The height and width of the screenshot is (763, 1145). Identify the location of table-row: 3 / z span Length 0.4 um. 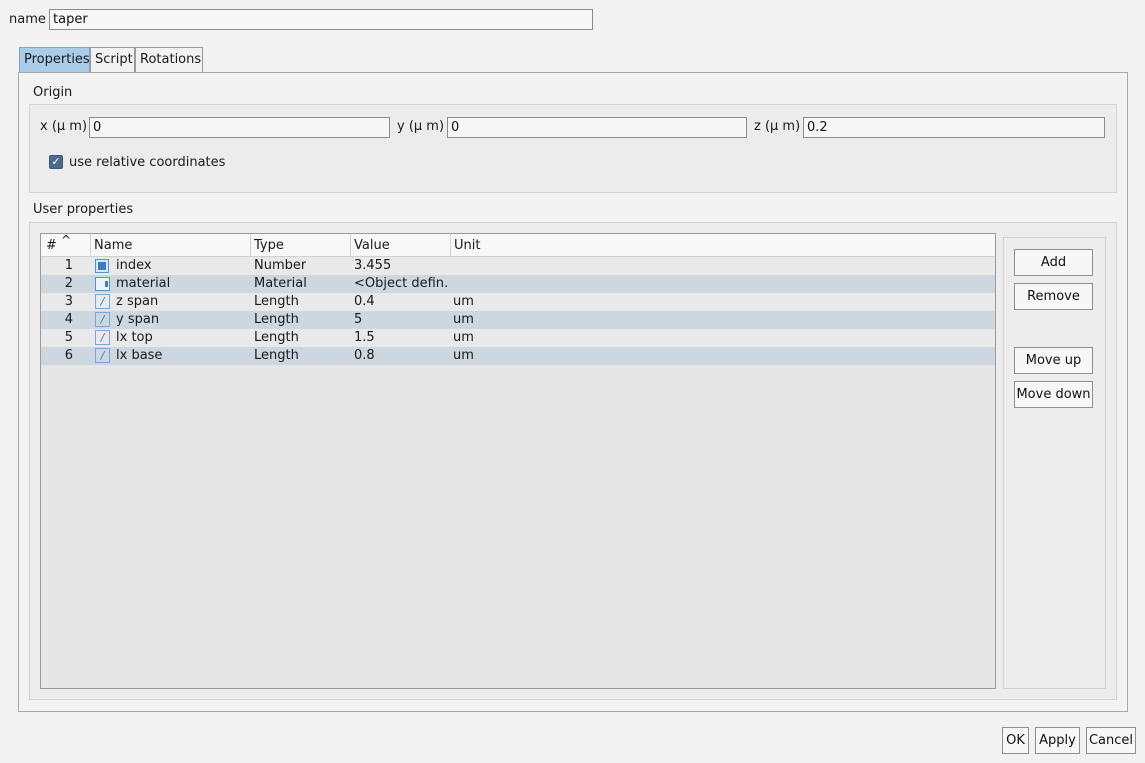
(518, 302).